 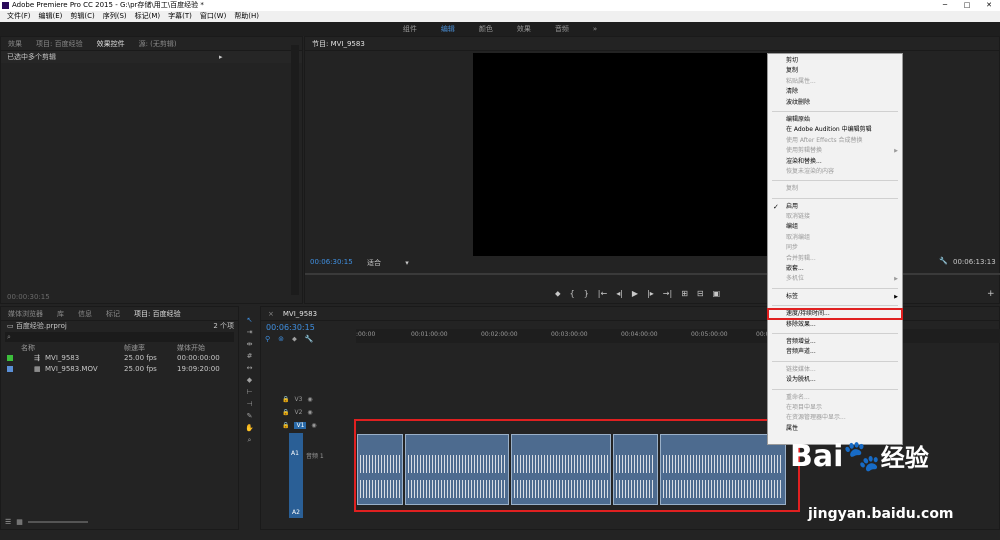 What do you see at coordinates (25, 314) in the screenshot?
I see `tab-media-browser: 媒体浏览器` at bounding box center [25, 314].